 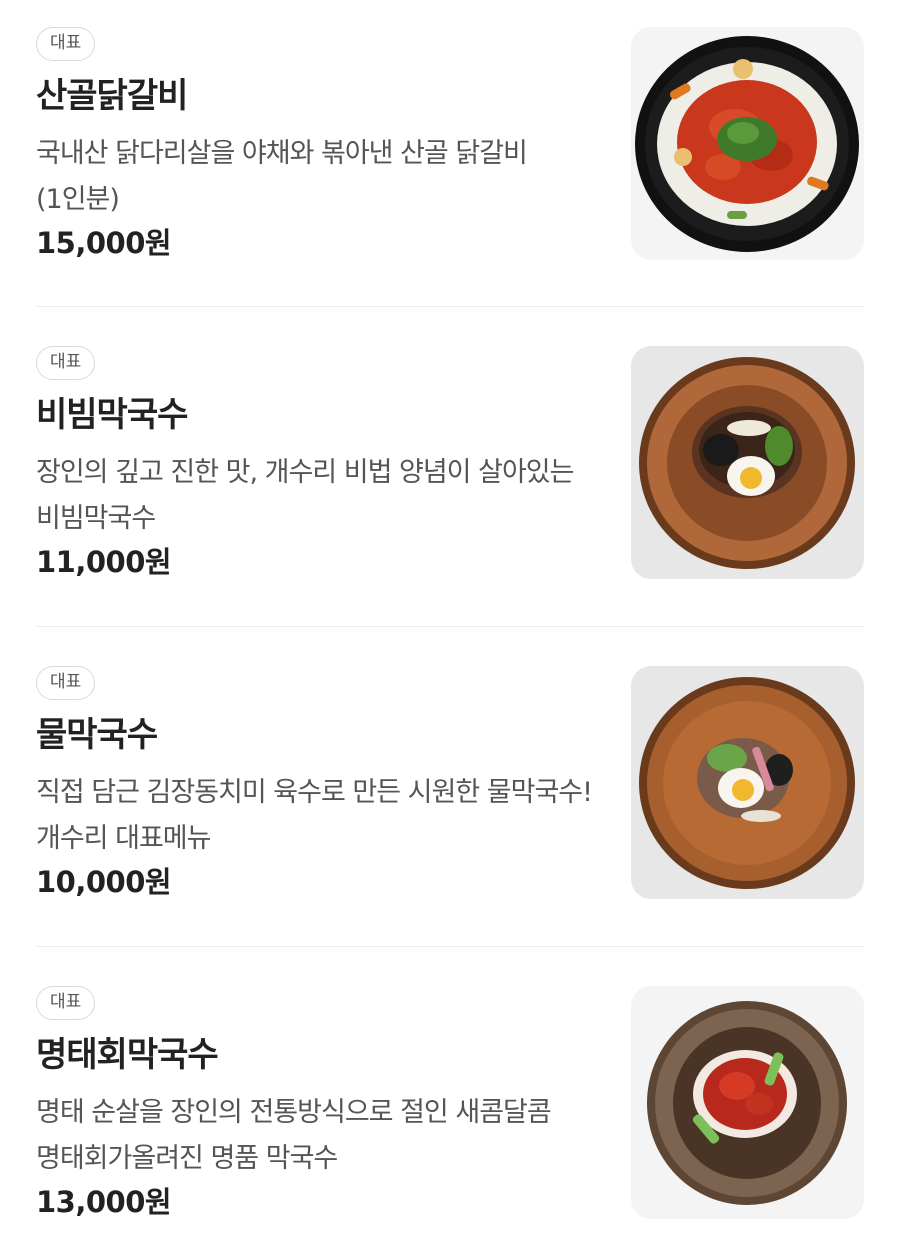 What do you see at coordinates (112, 415) in the screenshot?
I see `menu-item-name: 비빔막국수` at bounding box center [112, 415].